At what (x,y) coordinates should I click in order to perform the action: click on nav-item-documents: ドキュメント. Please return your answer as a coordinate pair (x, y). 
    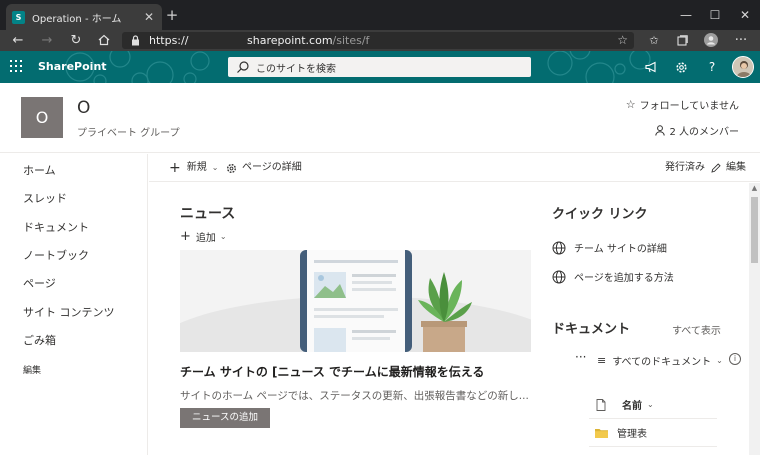
    Looking at the image, I should click on (56, 227).